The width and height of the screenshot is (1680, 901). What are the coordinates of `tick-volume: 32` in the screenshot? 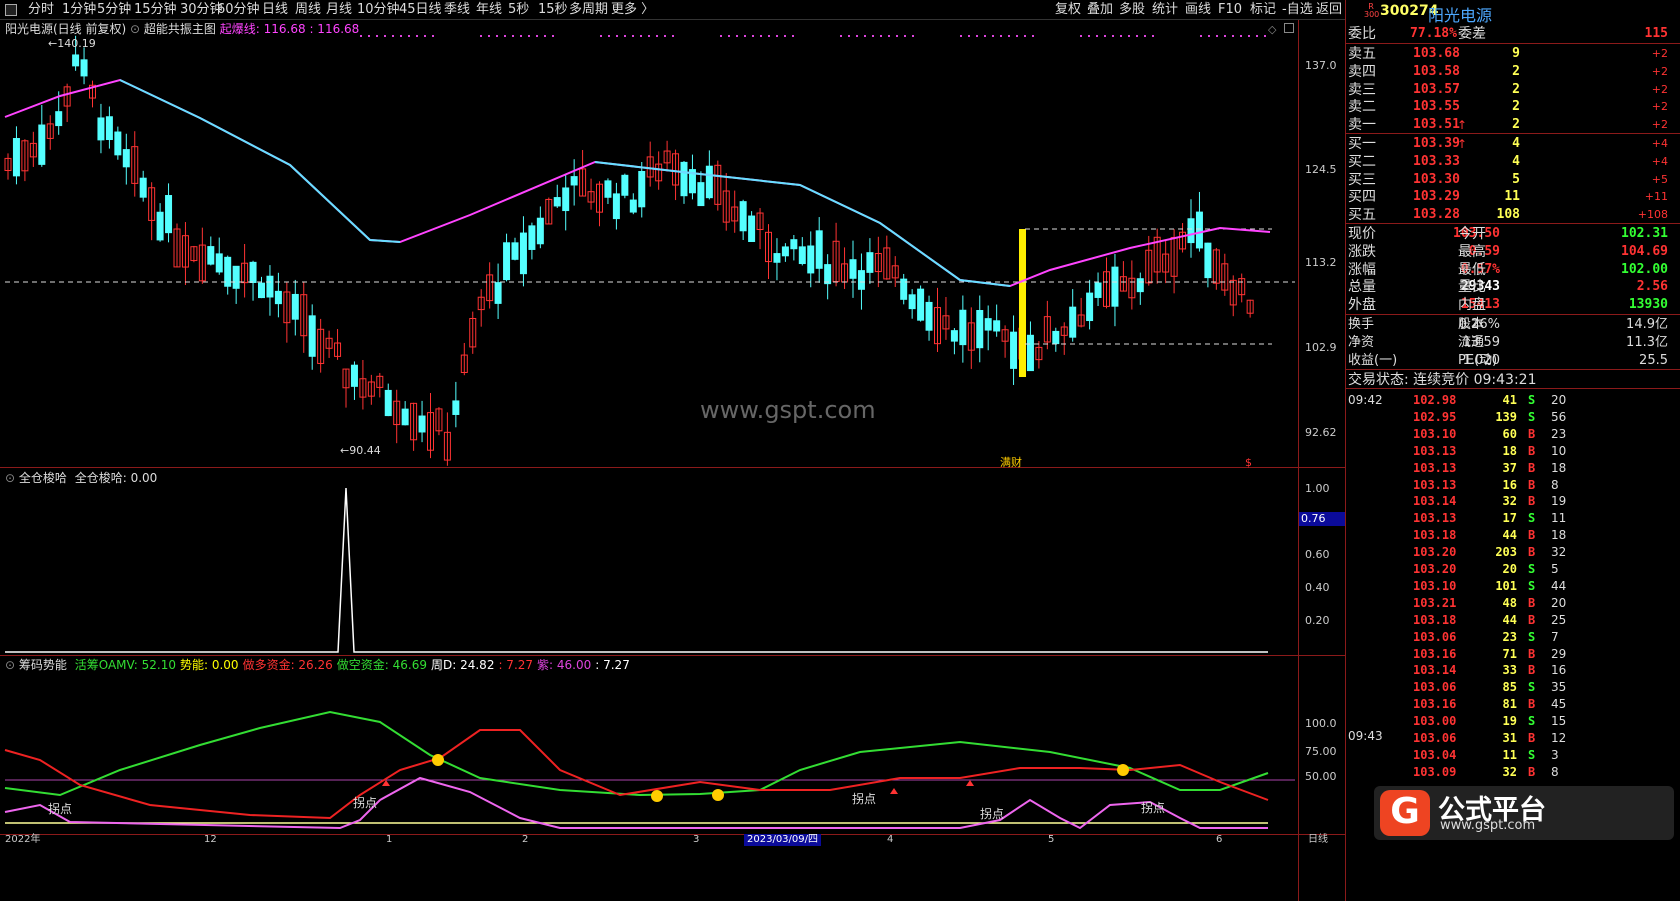 It's located at (1509, 501).